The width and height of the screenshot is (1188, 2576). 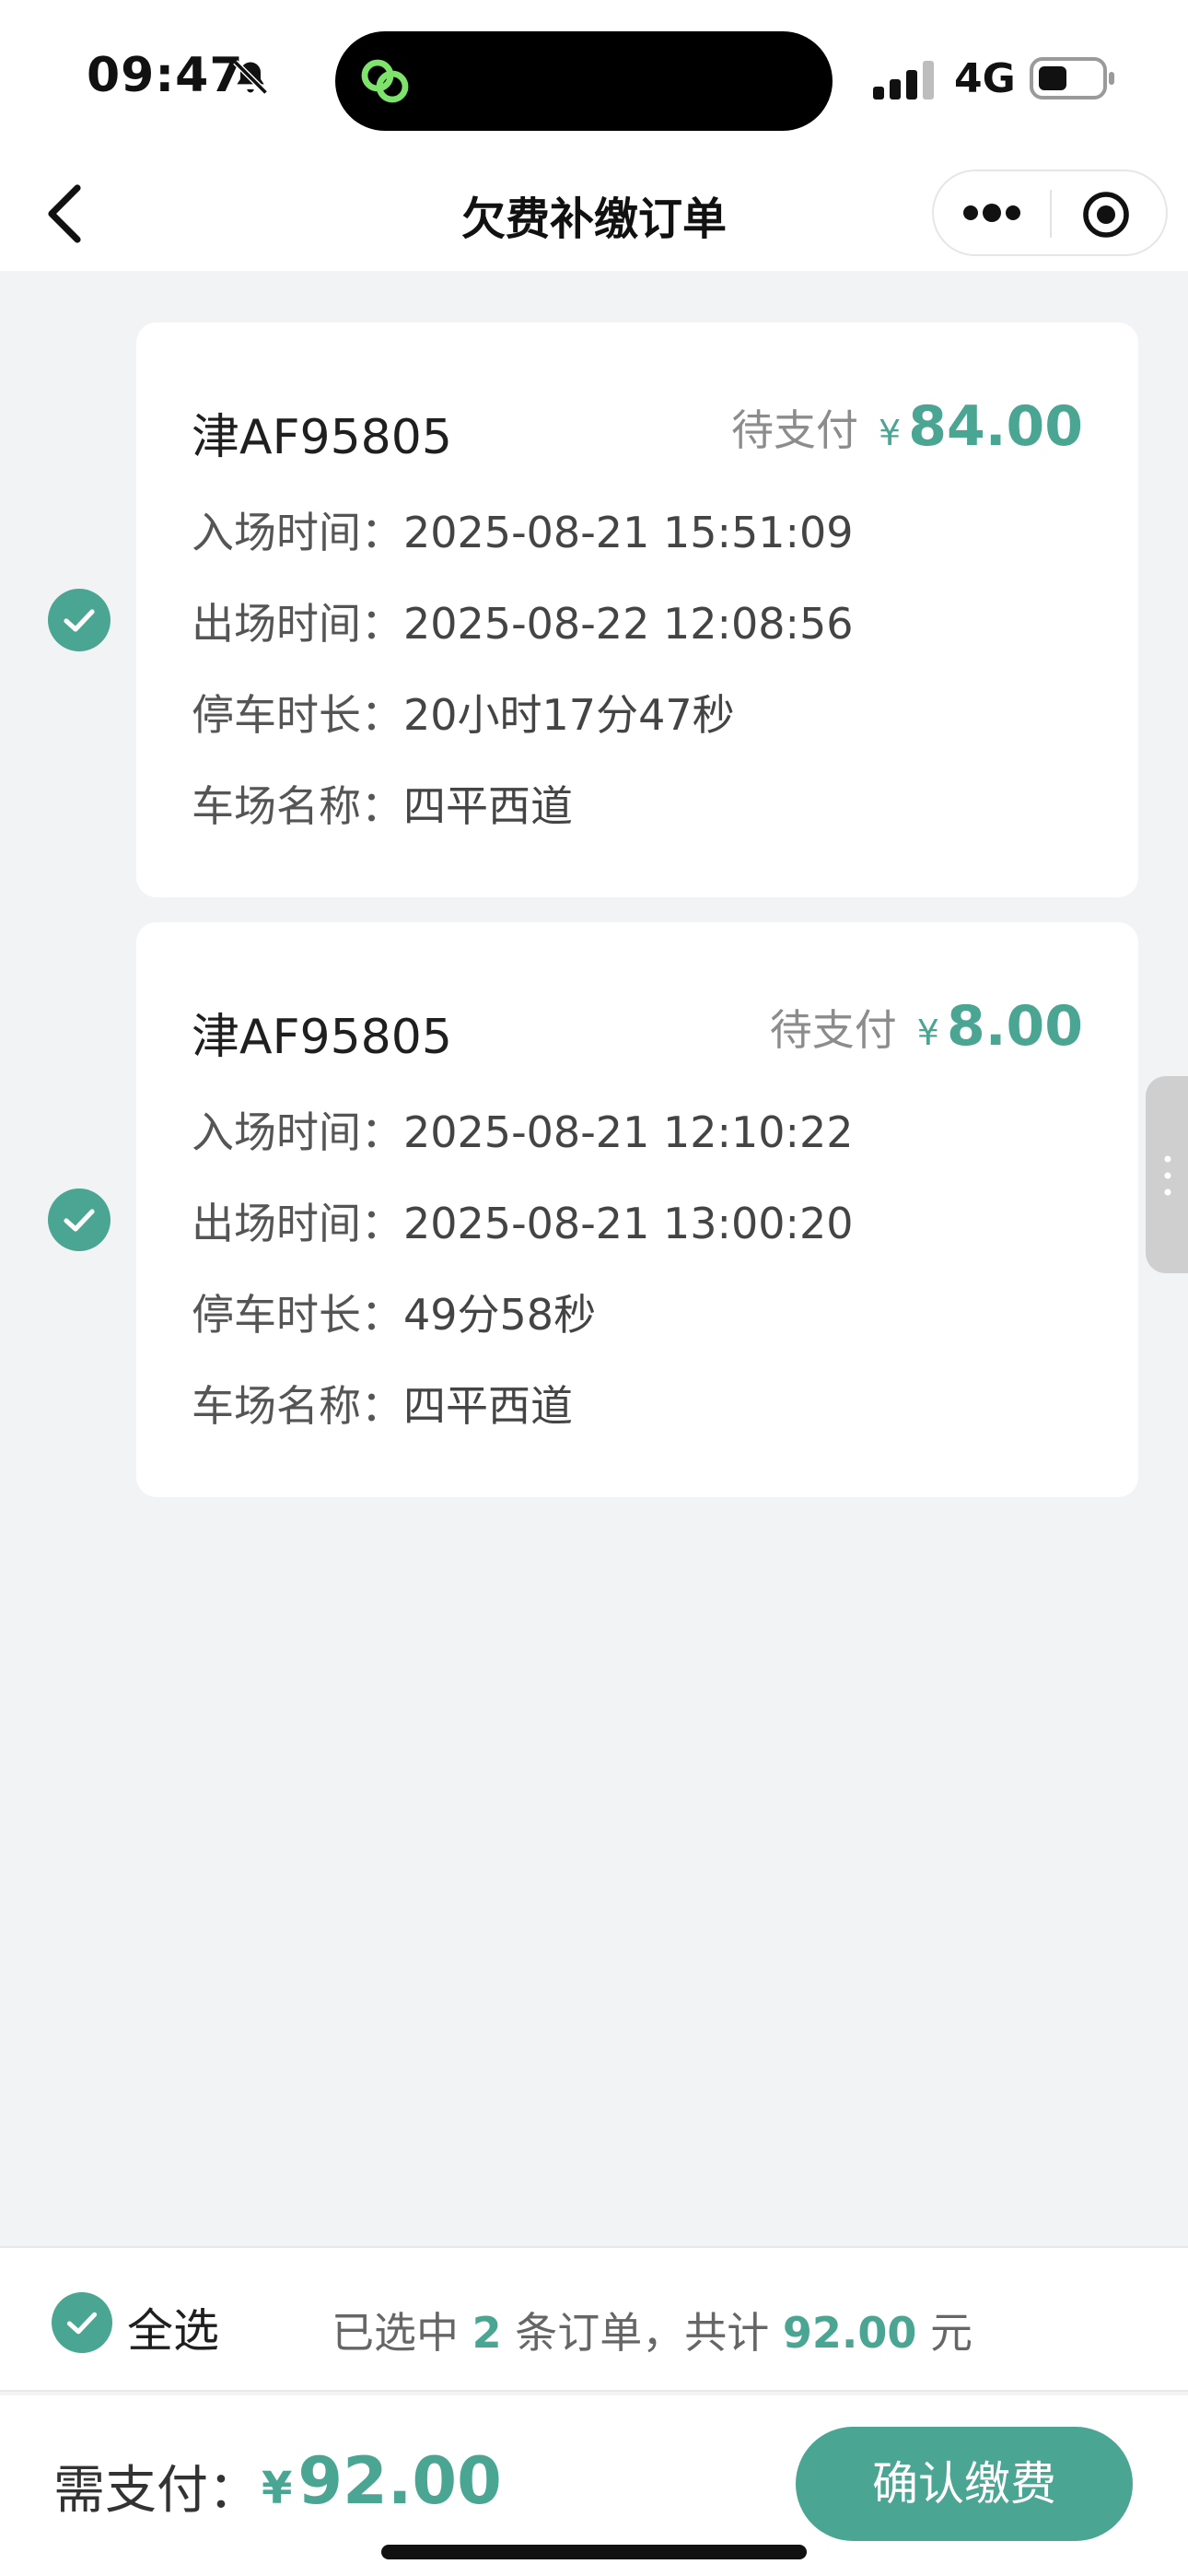 What do you see at coordinates (594, 214) in the screenshot?
I see `nav-bar: 欠费补缴订单` at bounding box center [594, 214].